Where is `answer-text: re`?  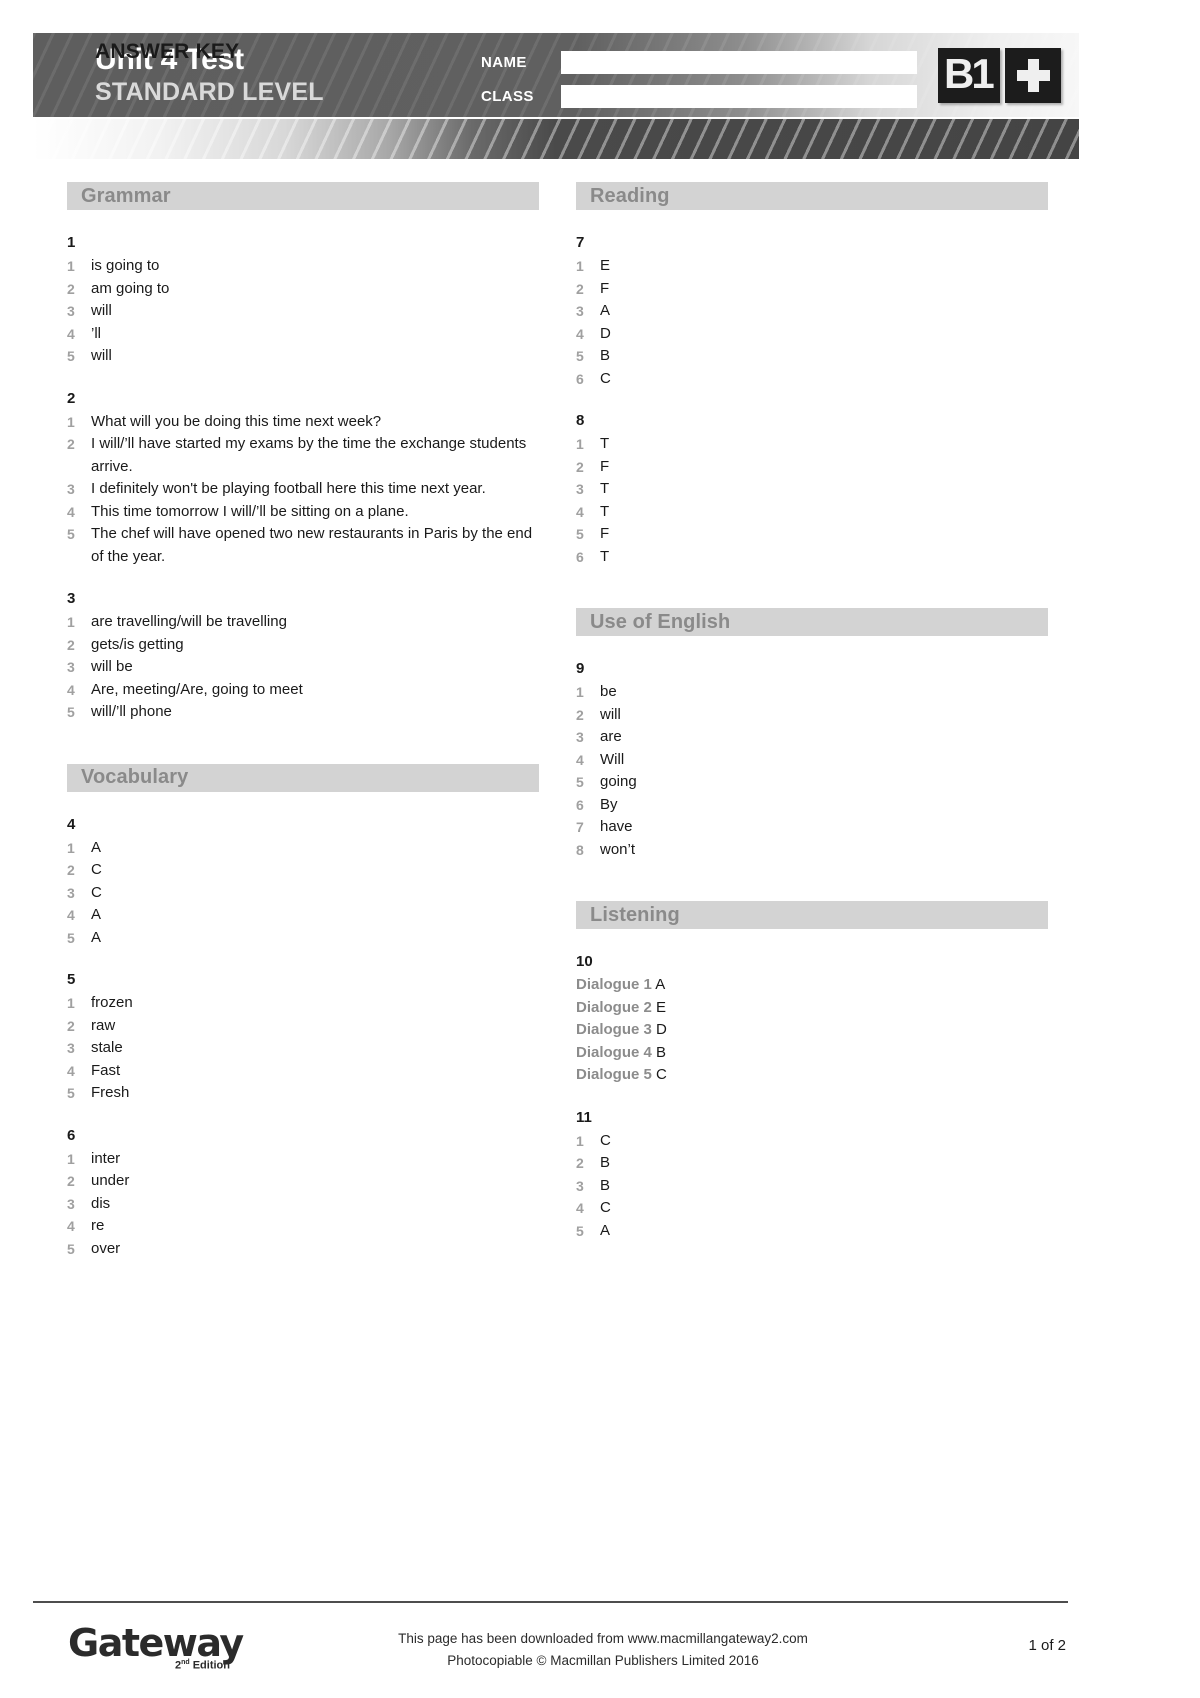 answer-text: re is located at coordinates (98, 1225).